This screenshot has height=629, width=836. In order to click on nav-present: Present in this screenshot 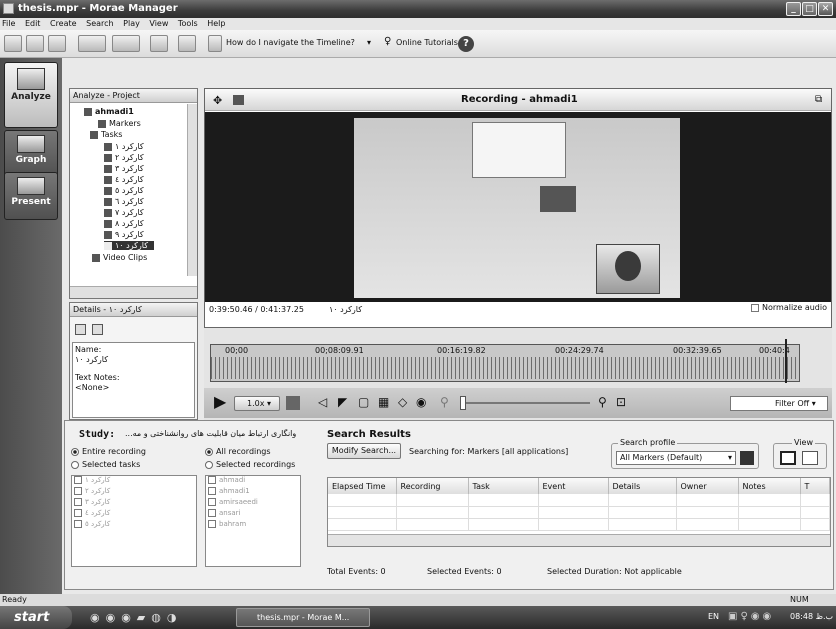, I will do `click(31, 196)`.